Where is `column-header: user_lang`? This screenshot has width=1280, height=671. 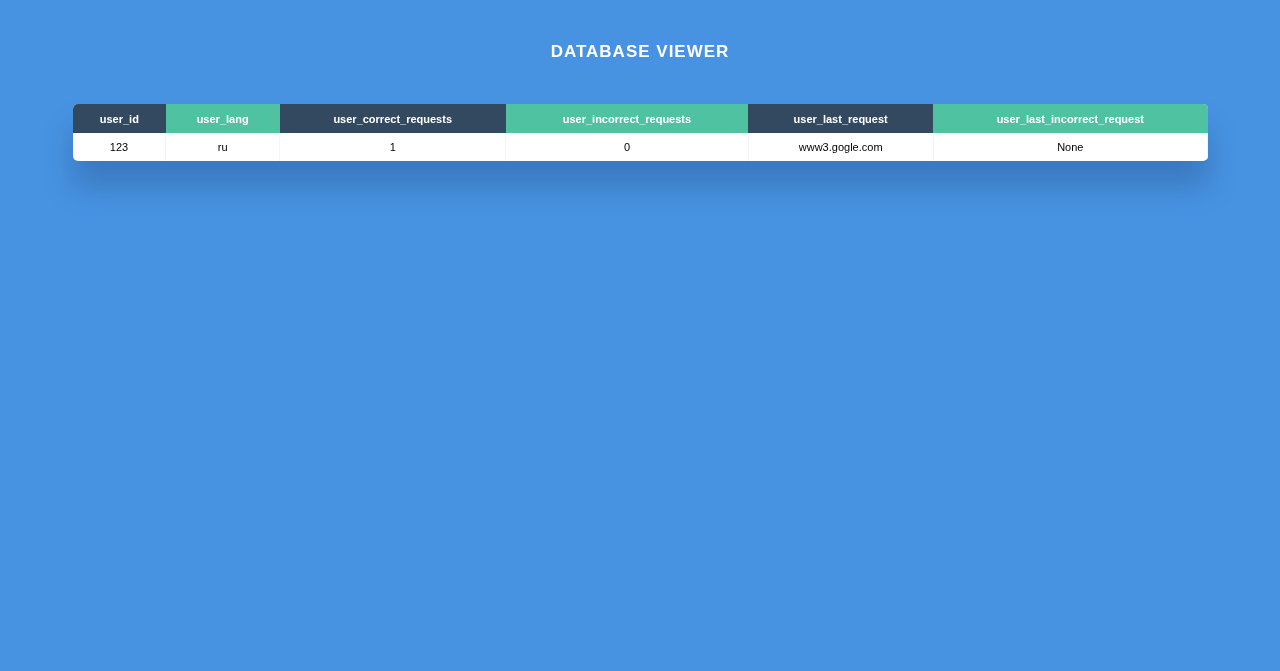
column-header: user_lang is located at coordinates (222, 118).